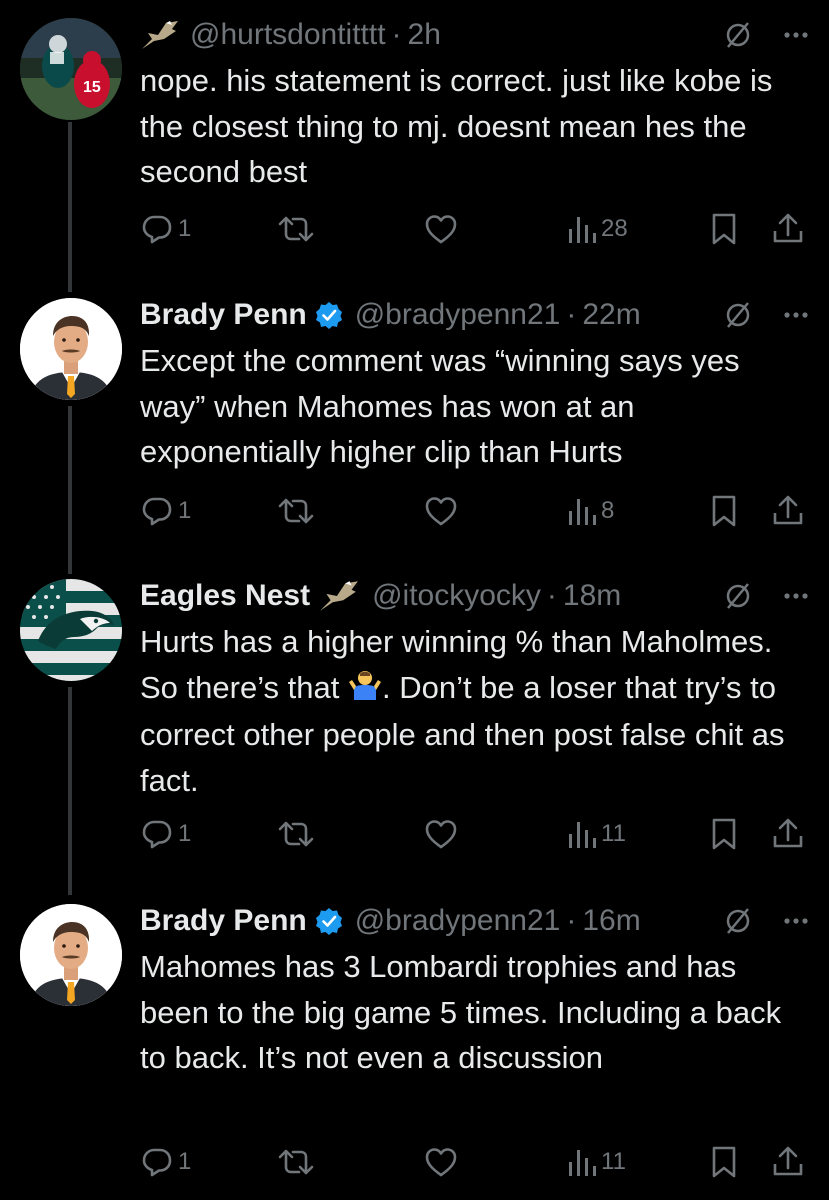 Image resolution: width=829 pixels, height=1200 pixels. Describe the element at coordinates (608, 510) in the screenshot. I see `views-count: 8` at that location.